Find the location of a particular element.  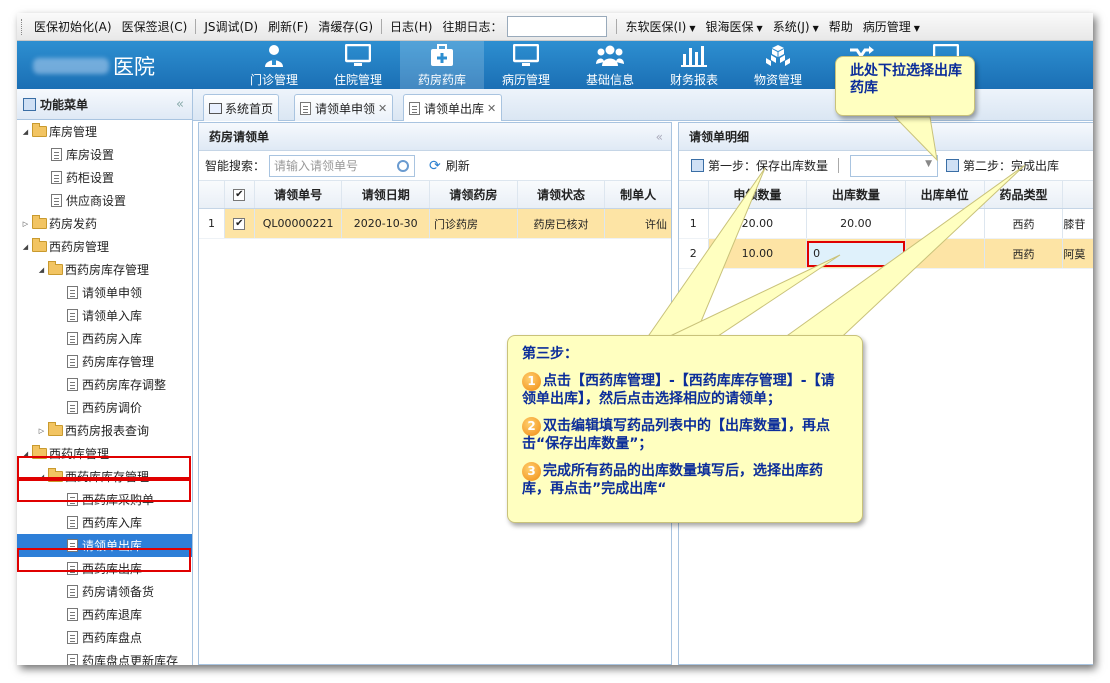

tree-item: 西药库入库 is located at coordinates (104, 522).